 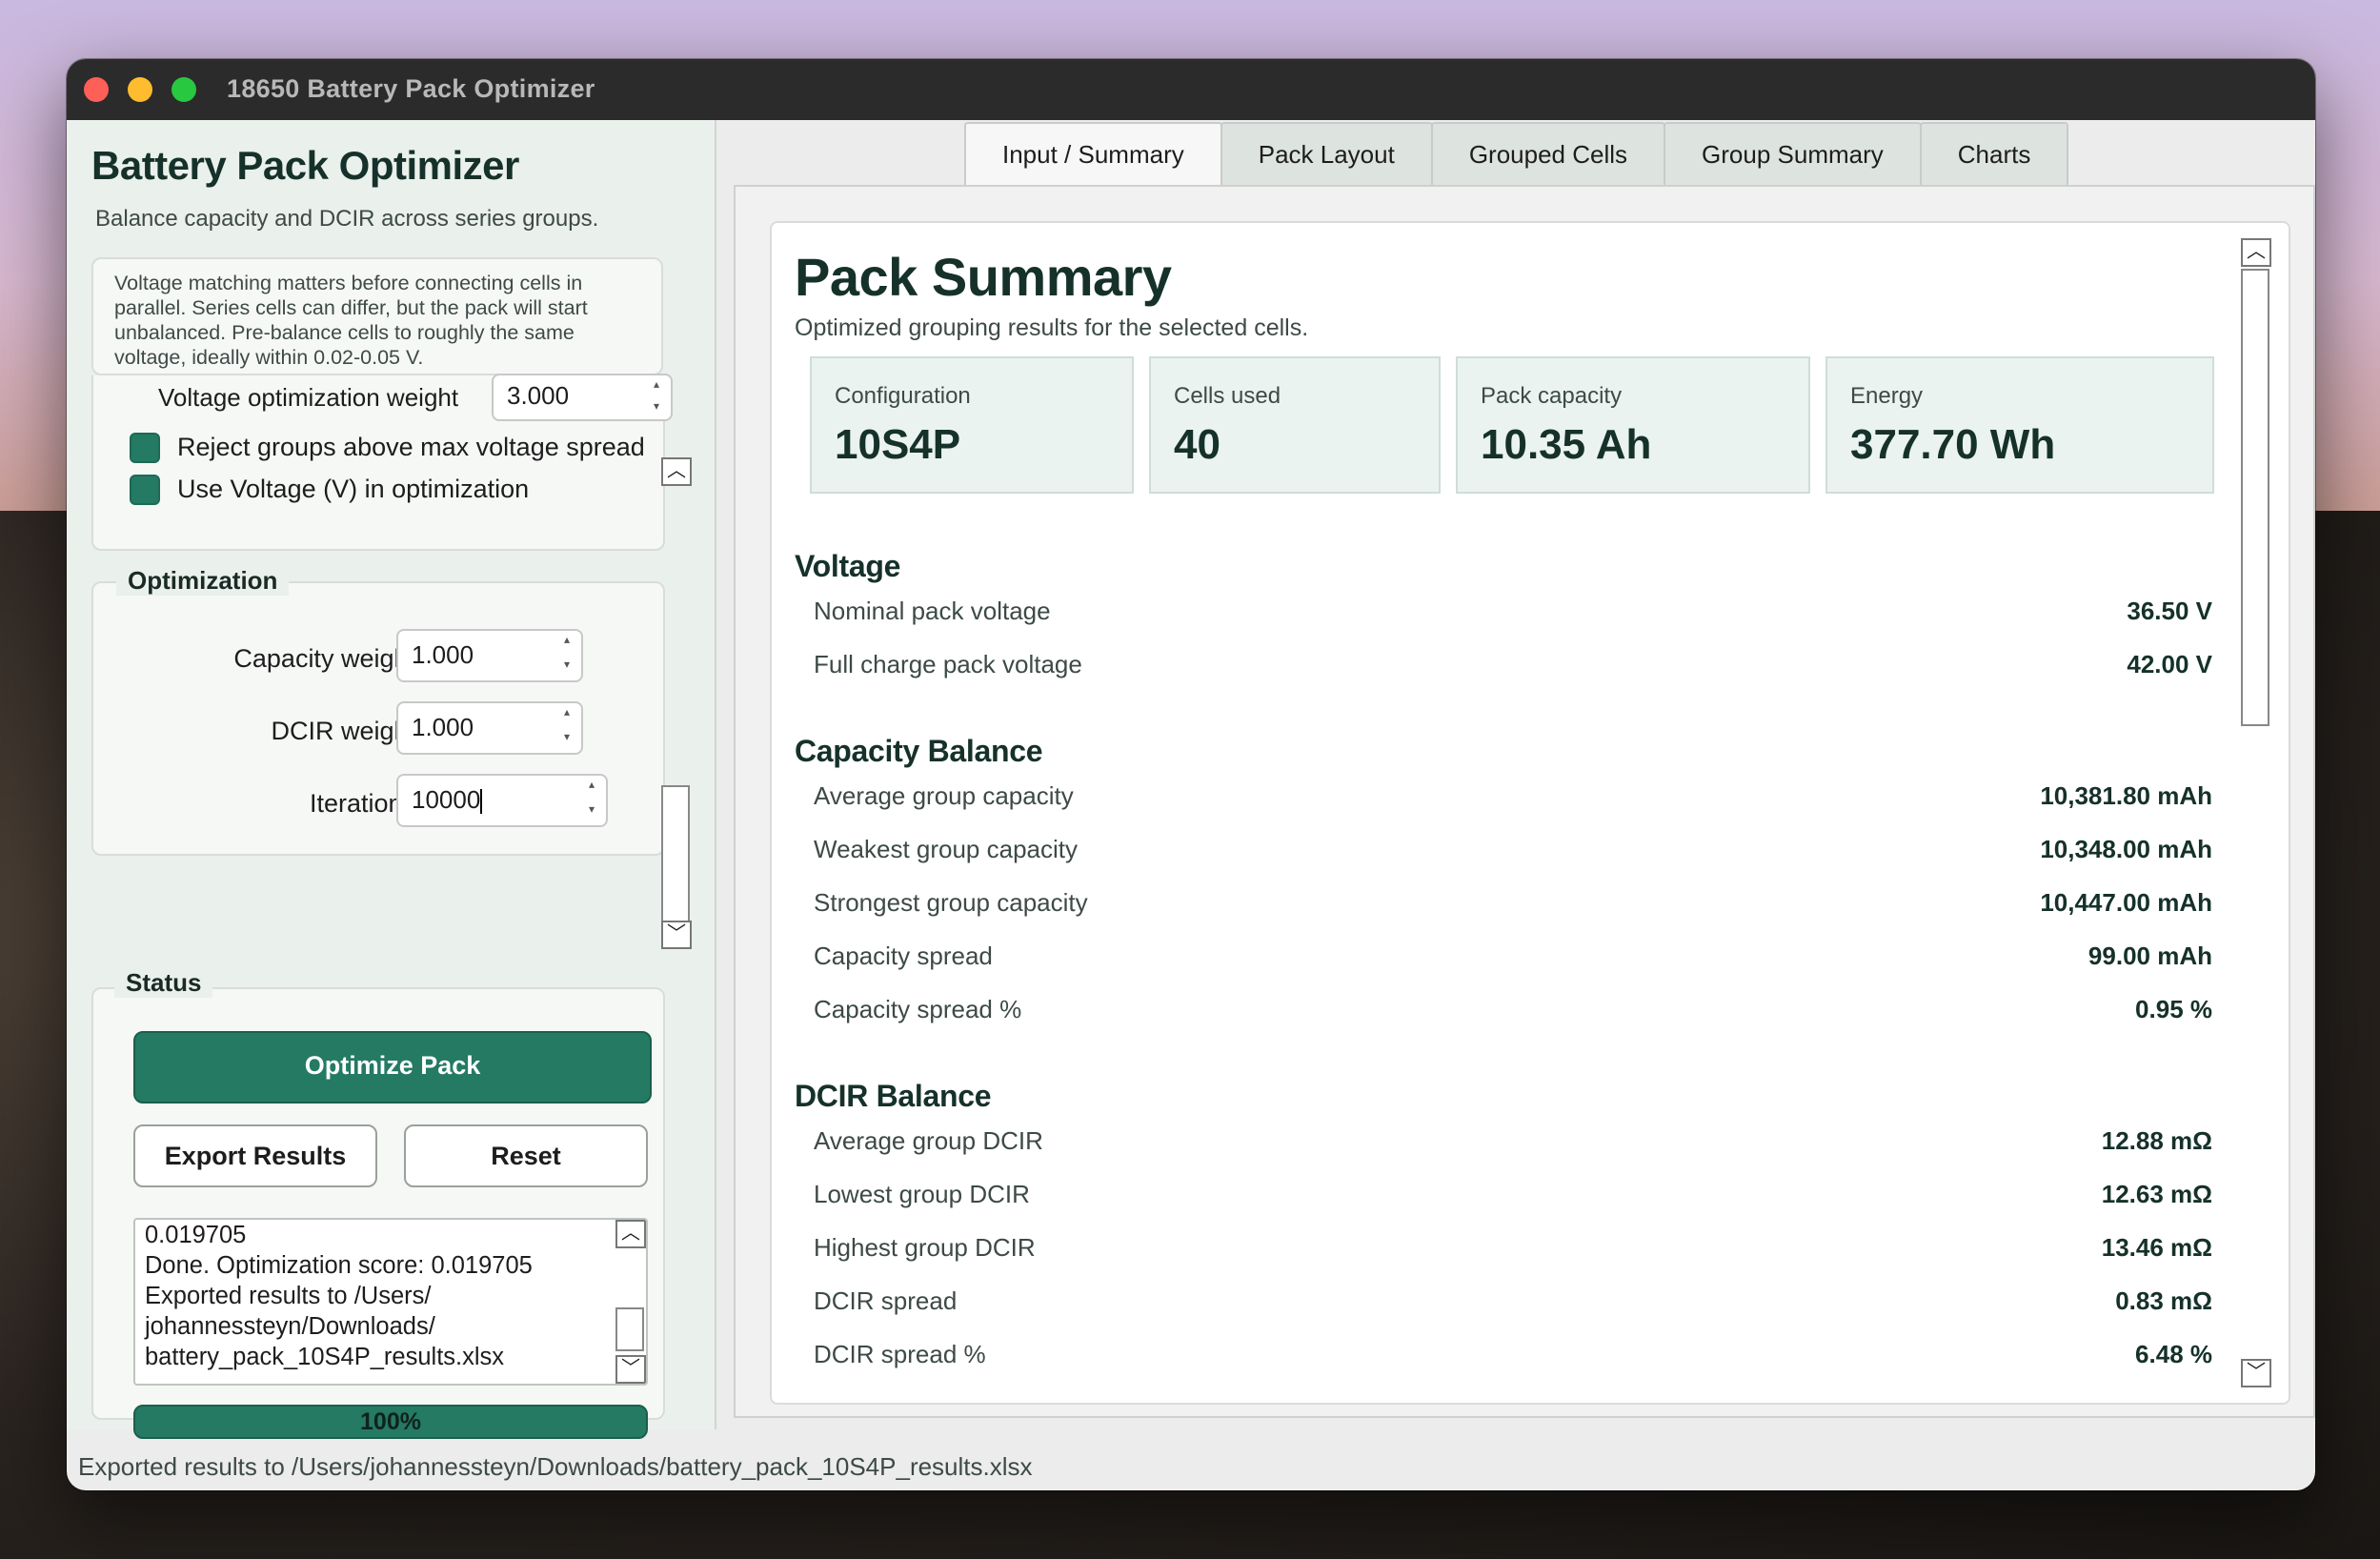 I want to click on row-value: 12.63 mΩ, so click(x=2156, y=1194).